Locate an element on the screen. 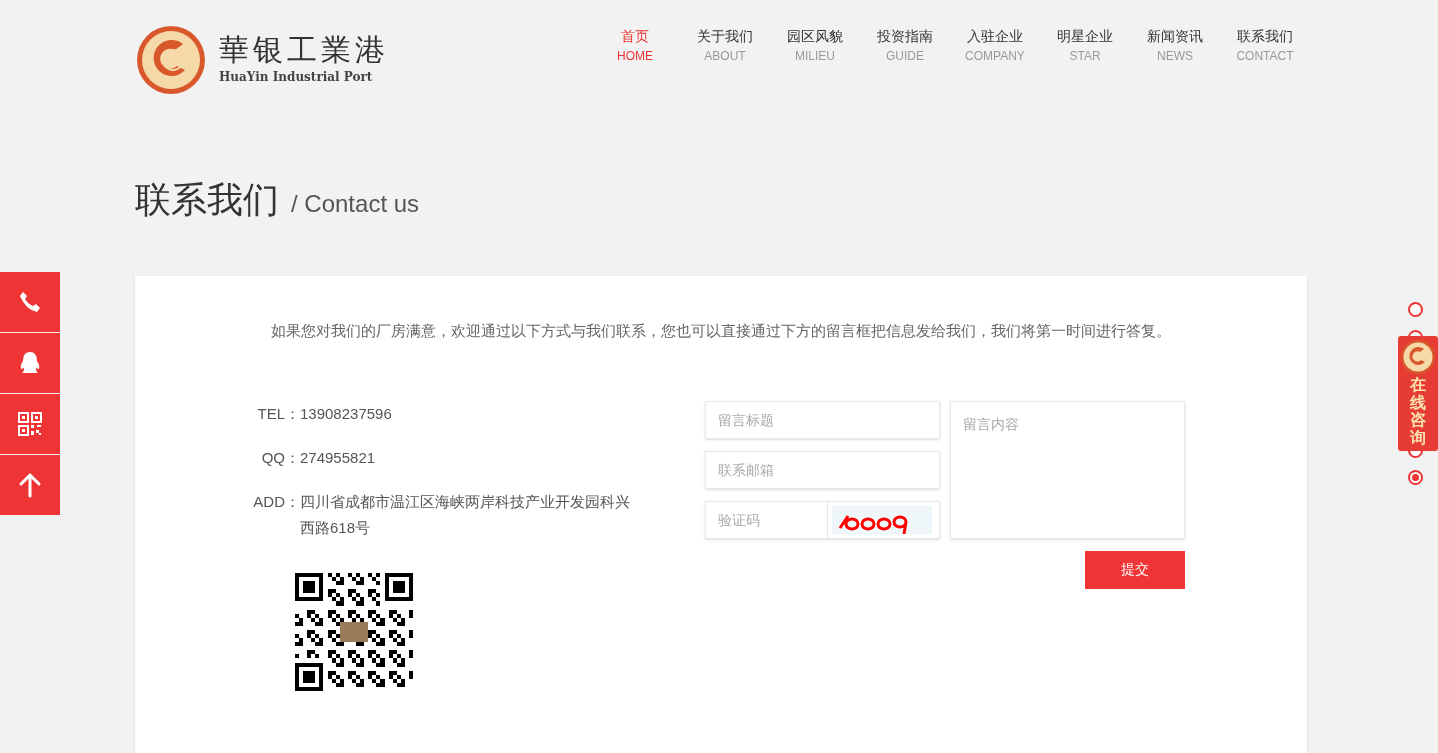 The width and height of the screenshot is (1438, 753). captcha-image is located at coordinates (882, 519).